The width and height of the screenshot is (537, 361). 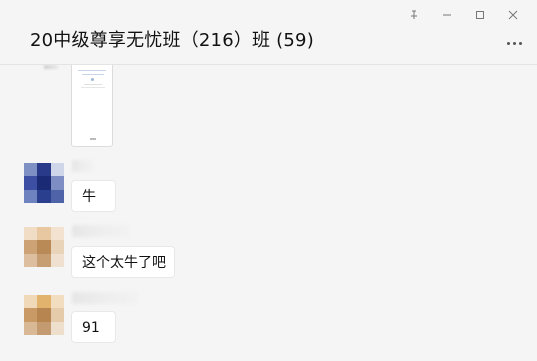 What do you see at coordinates (51, 67) in the screenshot?
I see `nickname-fragment` at bounding box center [51, 67].